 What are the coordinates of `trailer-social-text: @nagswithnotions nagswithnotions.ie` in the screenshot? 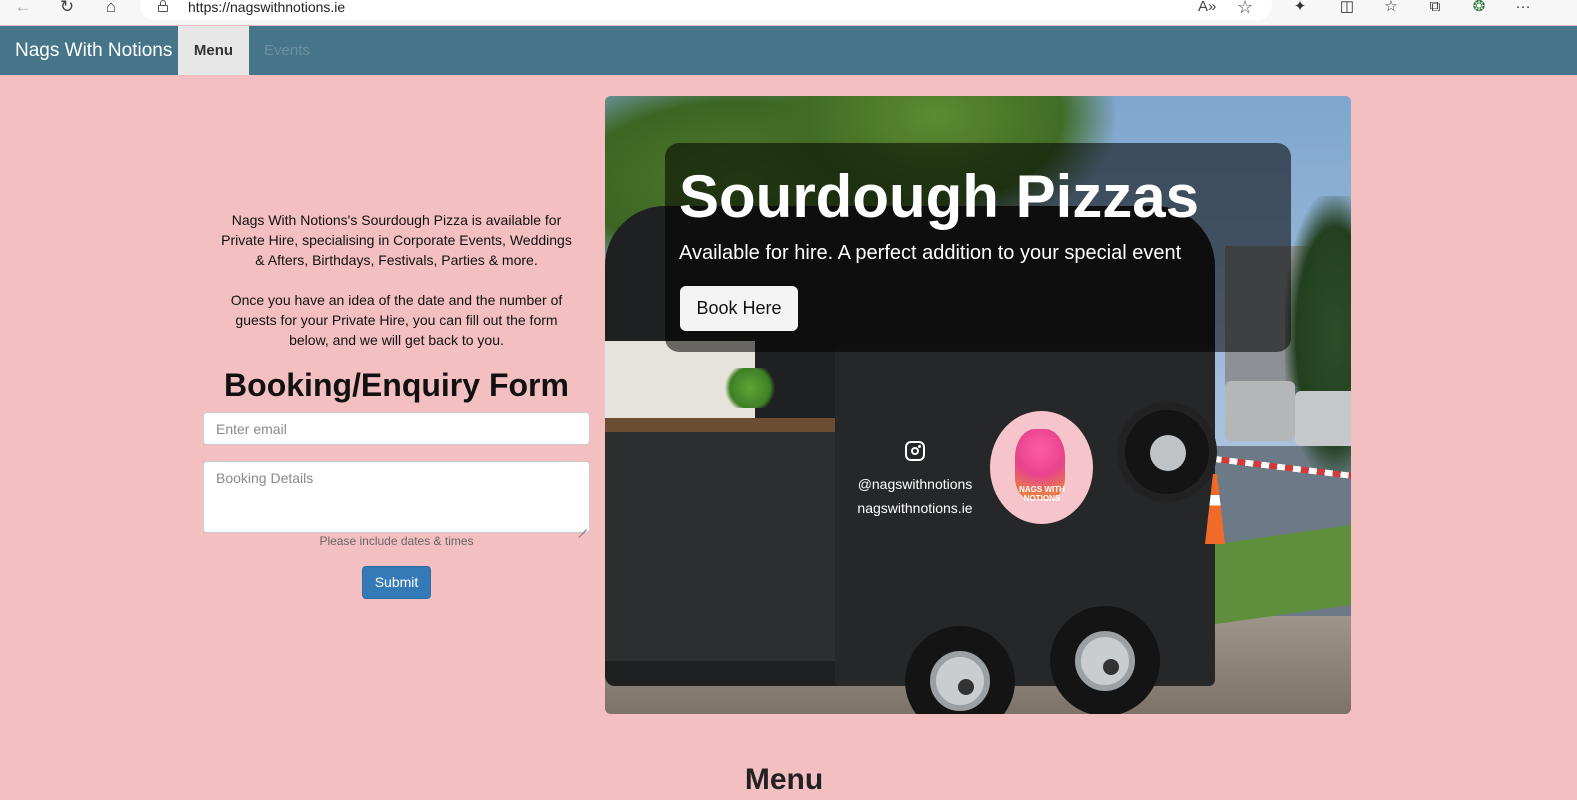 It's located at (915, 480).